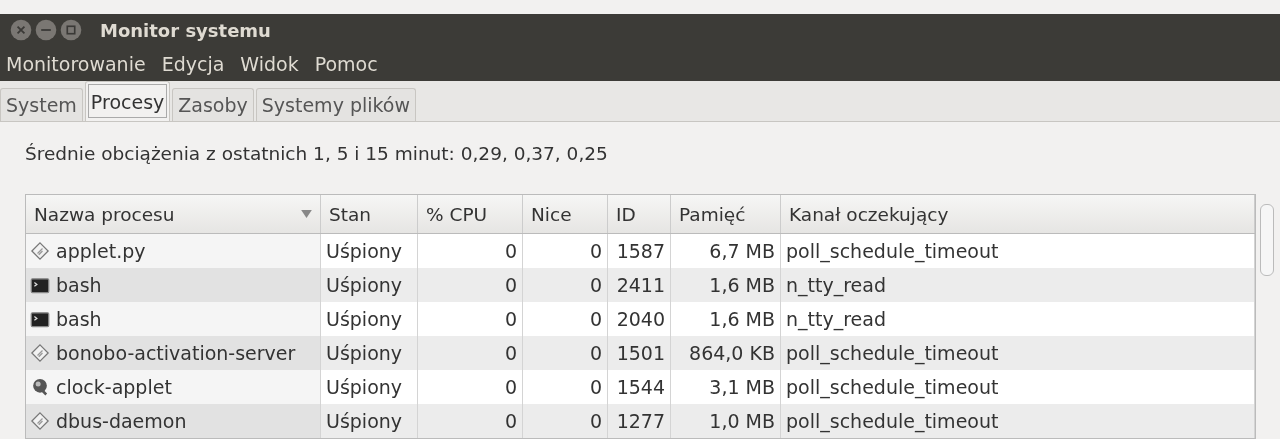  Describe the element at coordinates (41, 104) in the screenshot. I see `tab: System` at that location.